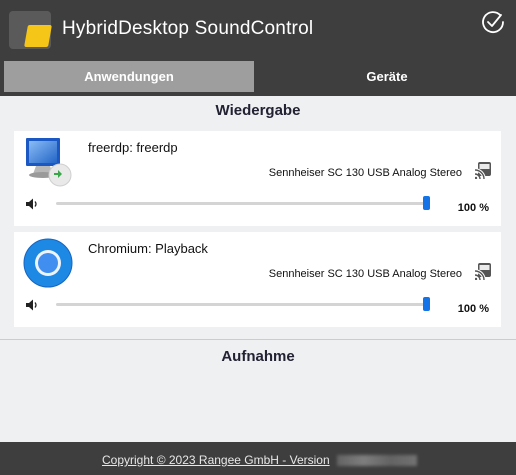 The width and height of the screenshot is (516, 475). I want to click on stream-app-name: Chromium: Playback, so click(148, 248).